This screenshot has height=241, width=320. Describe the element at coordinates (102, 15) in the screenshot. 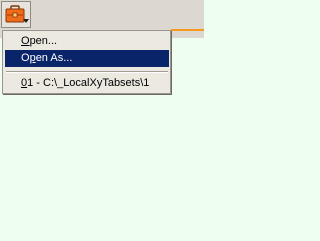

I see `toolbar` at that location.